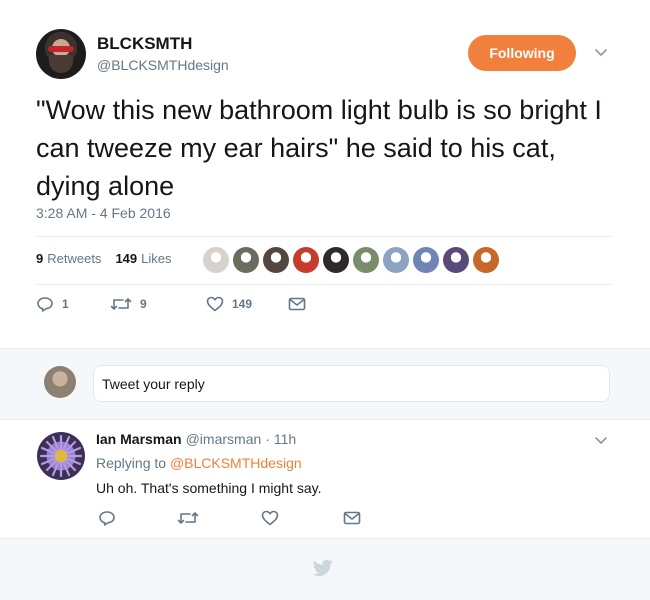 Image resolution: width=650 pixels, height=600 pixels. I want to click on likes-count: 149, so click(126, 258).